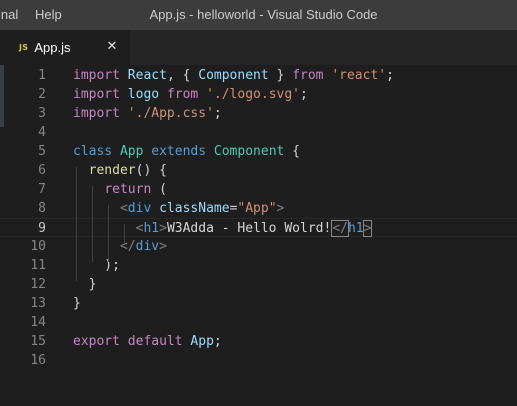 The height and width of the screenshot is (406, 517). I want to click on code-text: }, so click(77, 303).